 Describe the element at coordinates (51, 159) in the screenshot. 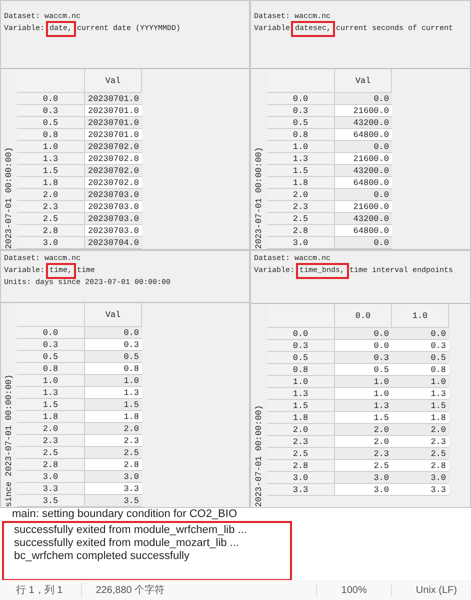

I see `row-header: 1.3` at that location.